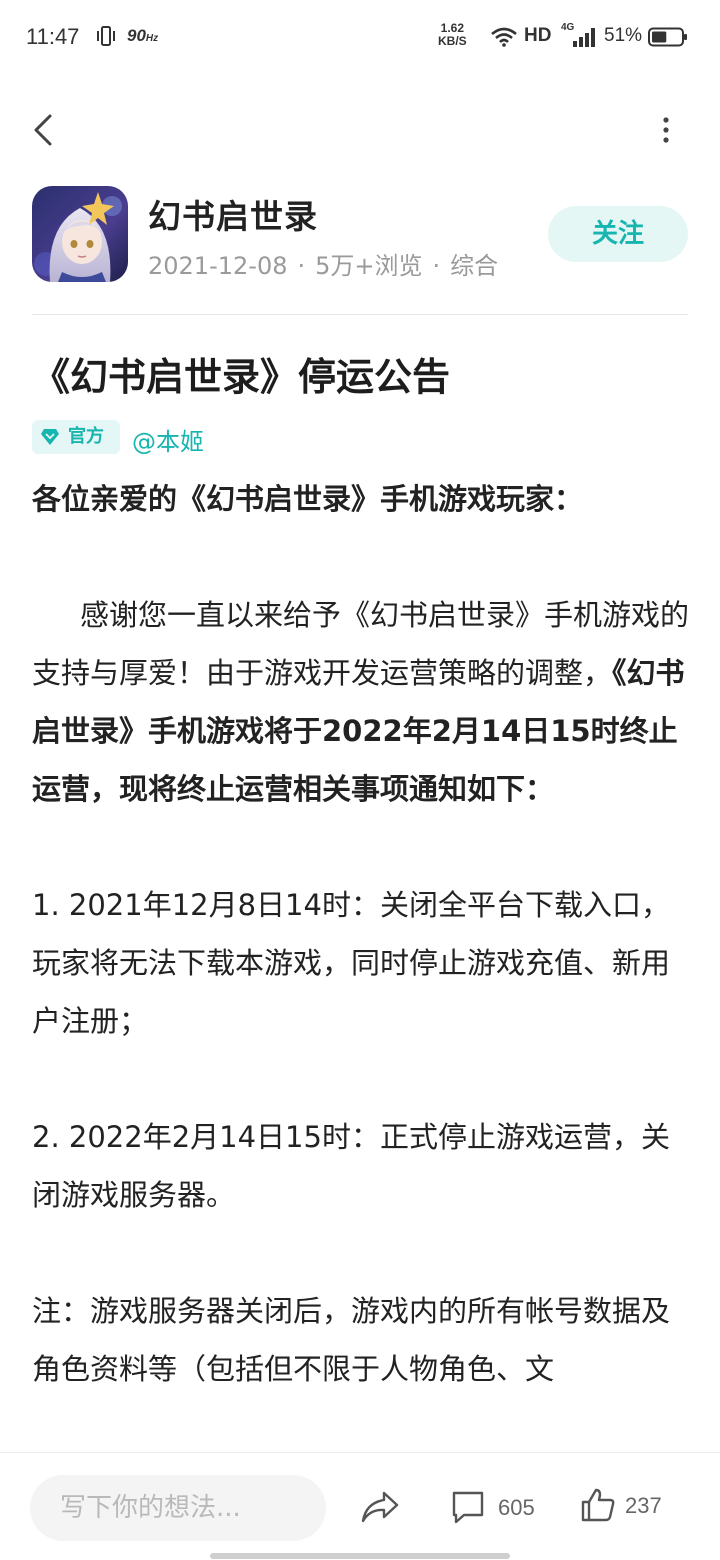  What do you see at coordinates (504, 37) in the screenshot?
I see `wifi-icon` at bounding box center [504, 37].